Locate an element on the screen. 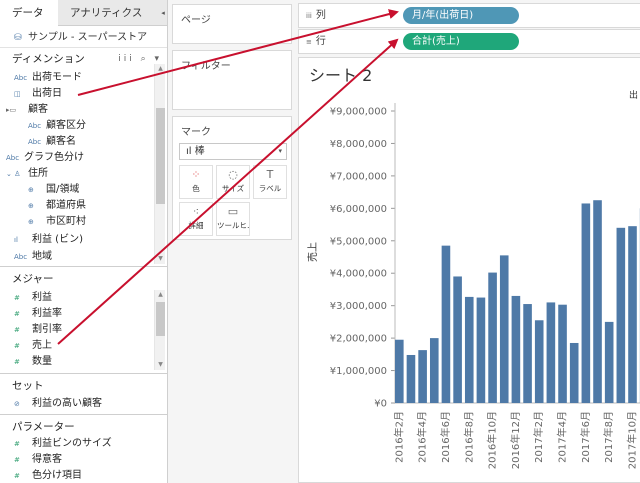 This screenshot has width=640, height=483. field-label: 国/領域 is located at coordinates (63, 189).